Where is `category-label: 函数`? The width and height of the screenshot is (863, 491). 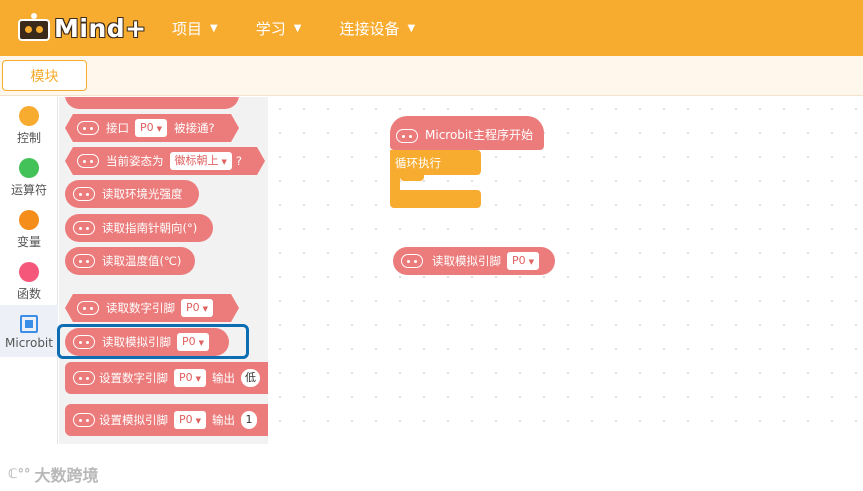
category-label: 函数 is located at coordinates (28, 294).